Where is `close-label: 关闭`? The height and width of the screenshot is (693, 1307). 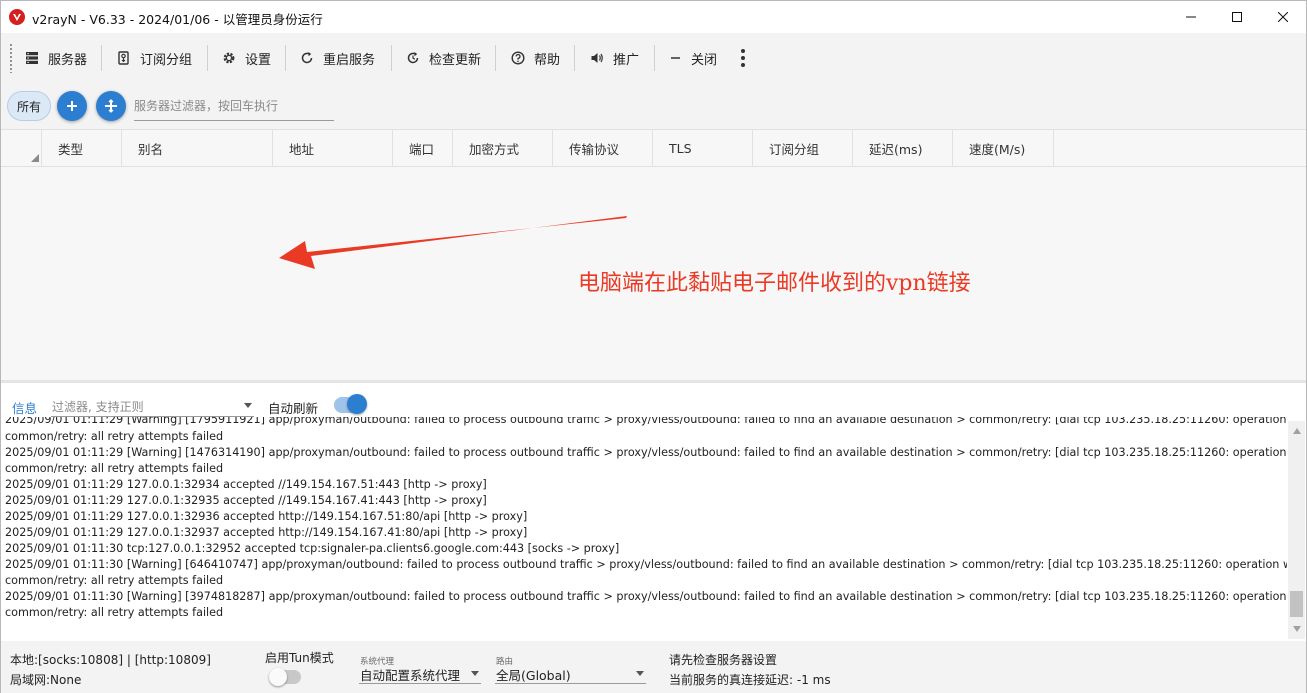
close-label: 关闭 is located at coordinates (704, 60).